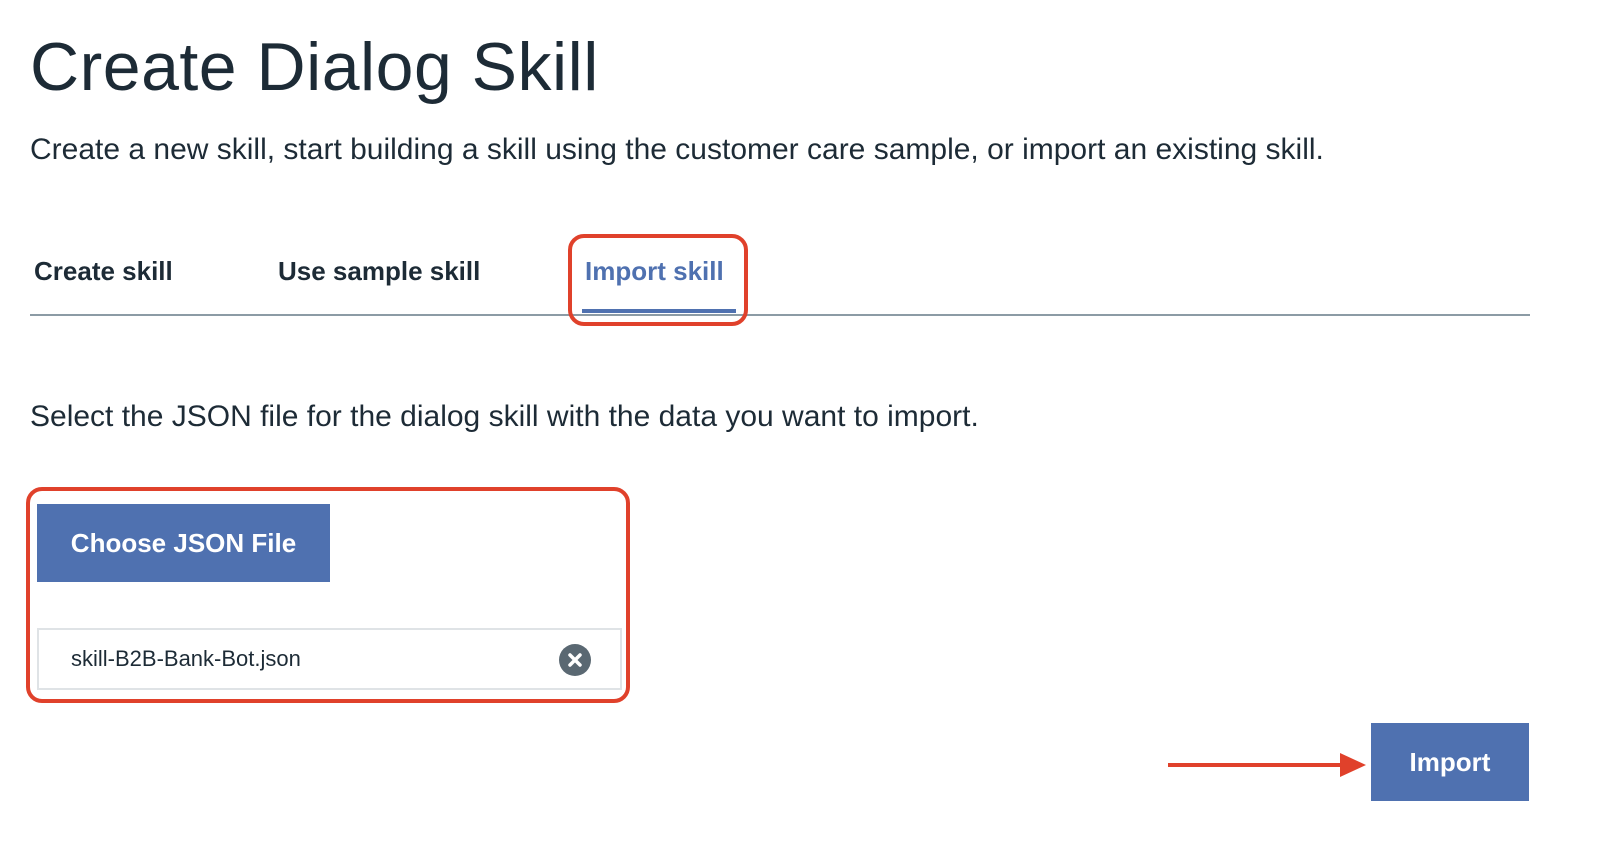 The height and width of the screenshot is (858, 1606). I want to click on page-title: Create Dialog Skill, so click(314, 67).